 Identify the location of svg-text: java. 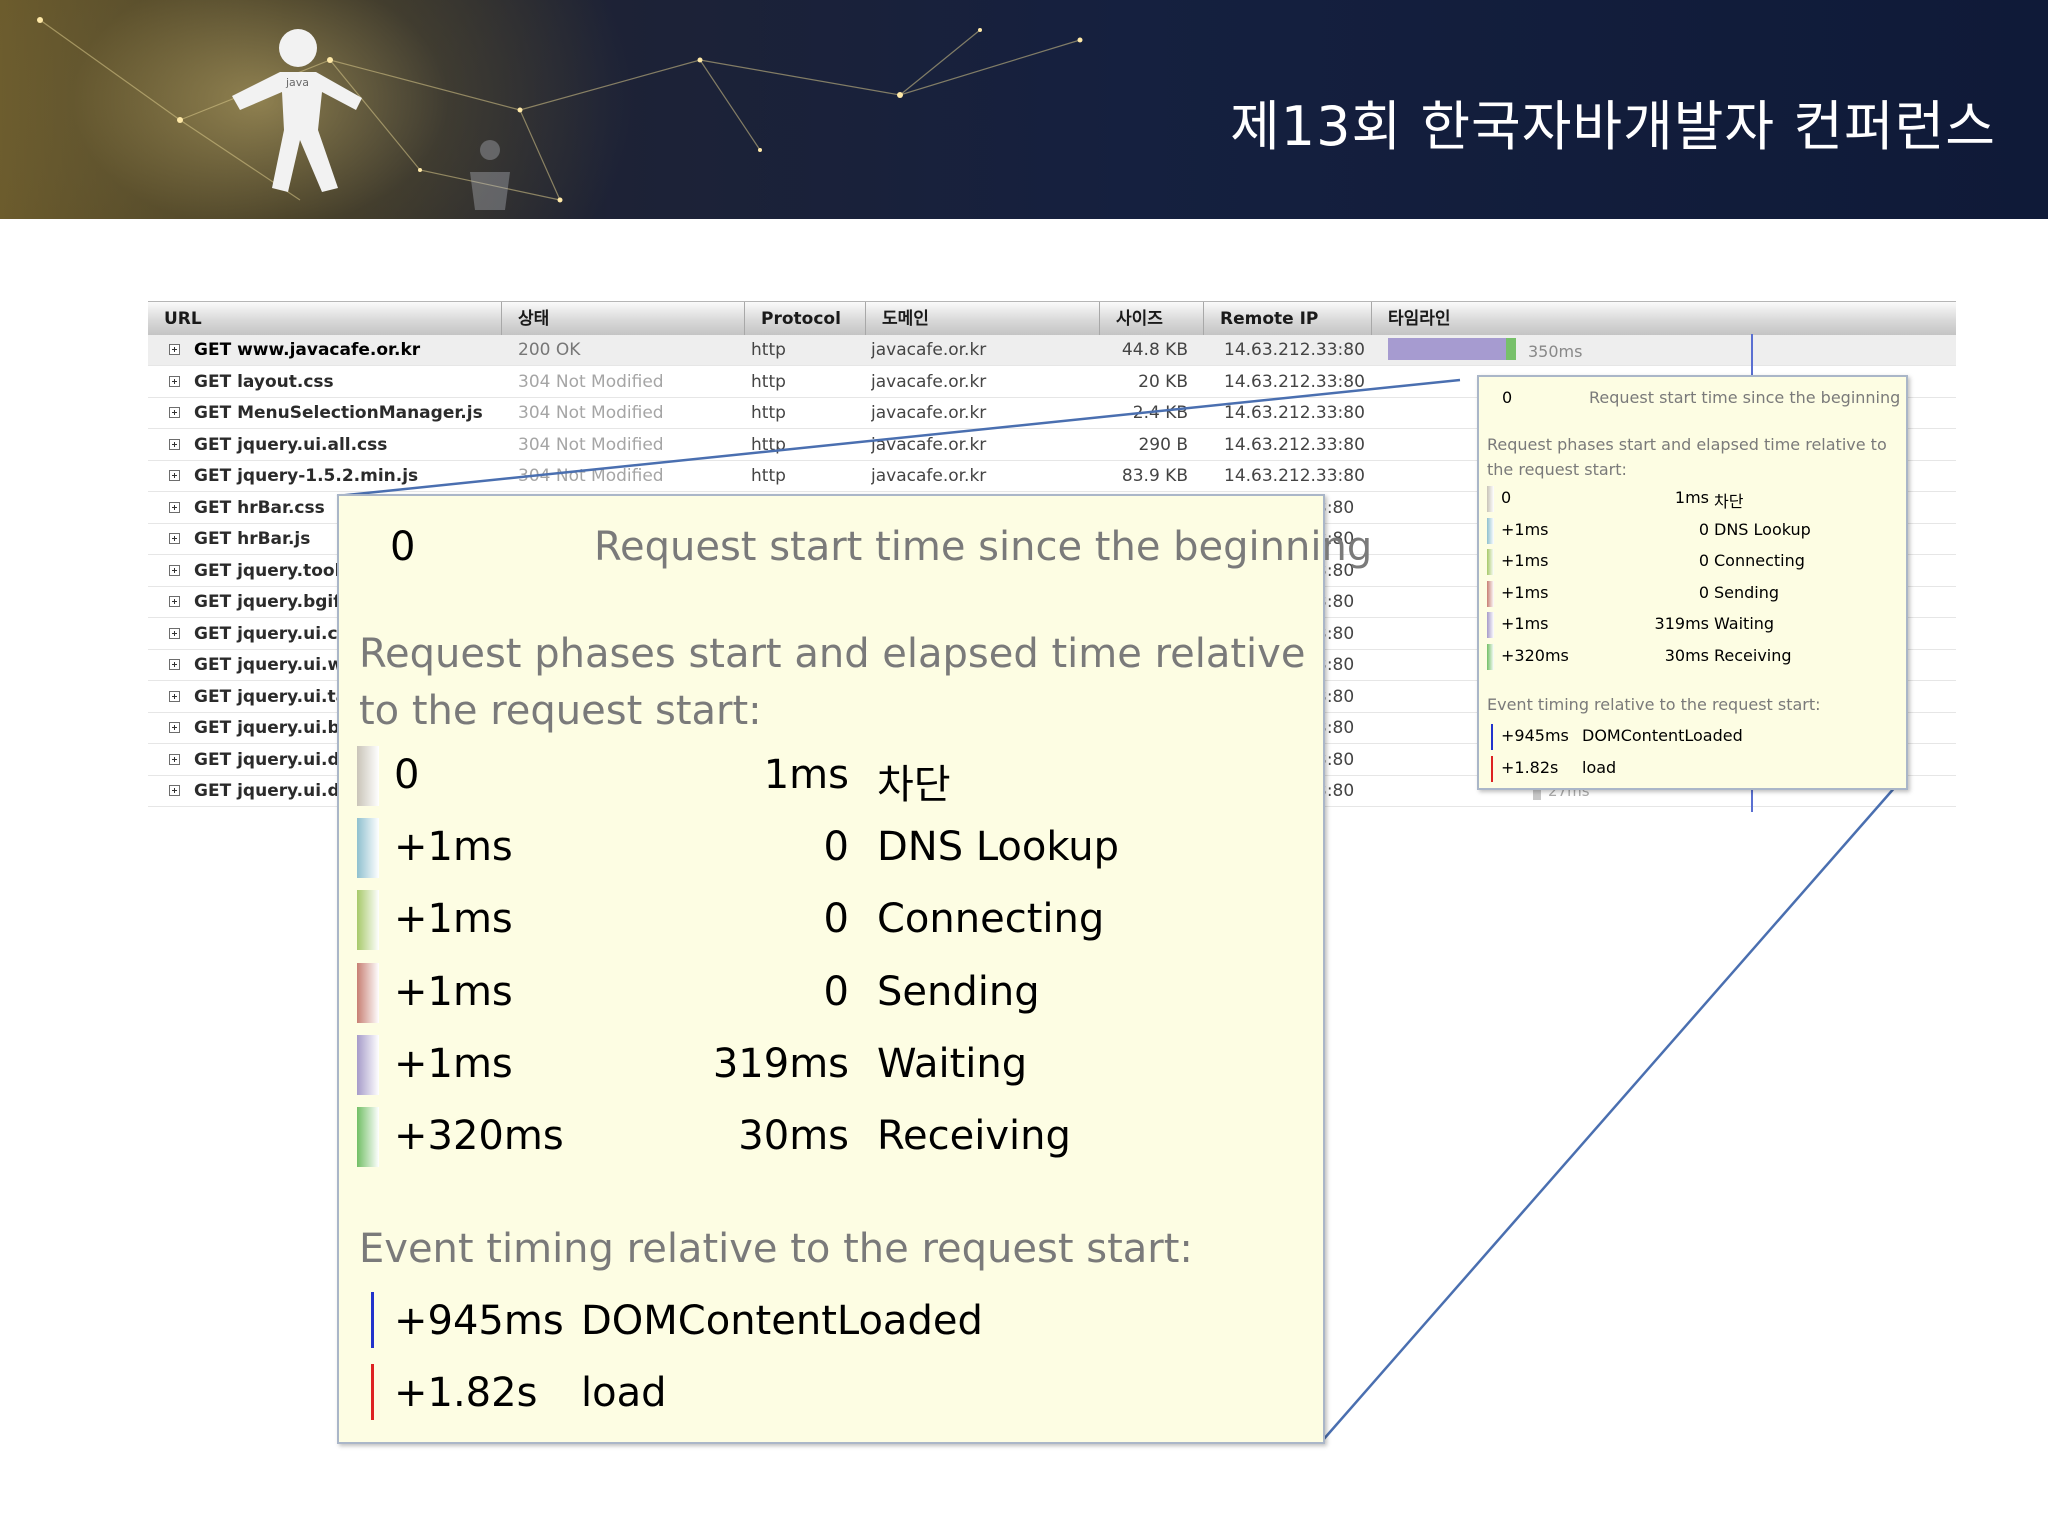
(297, 82).